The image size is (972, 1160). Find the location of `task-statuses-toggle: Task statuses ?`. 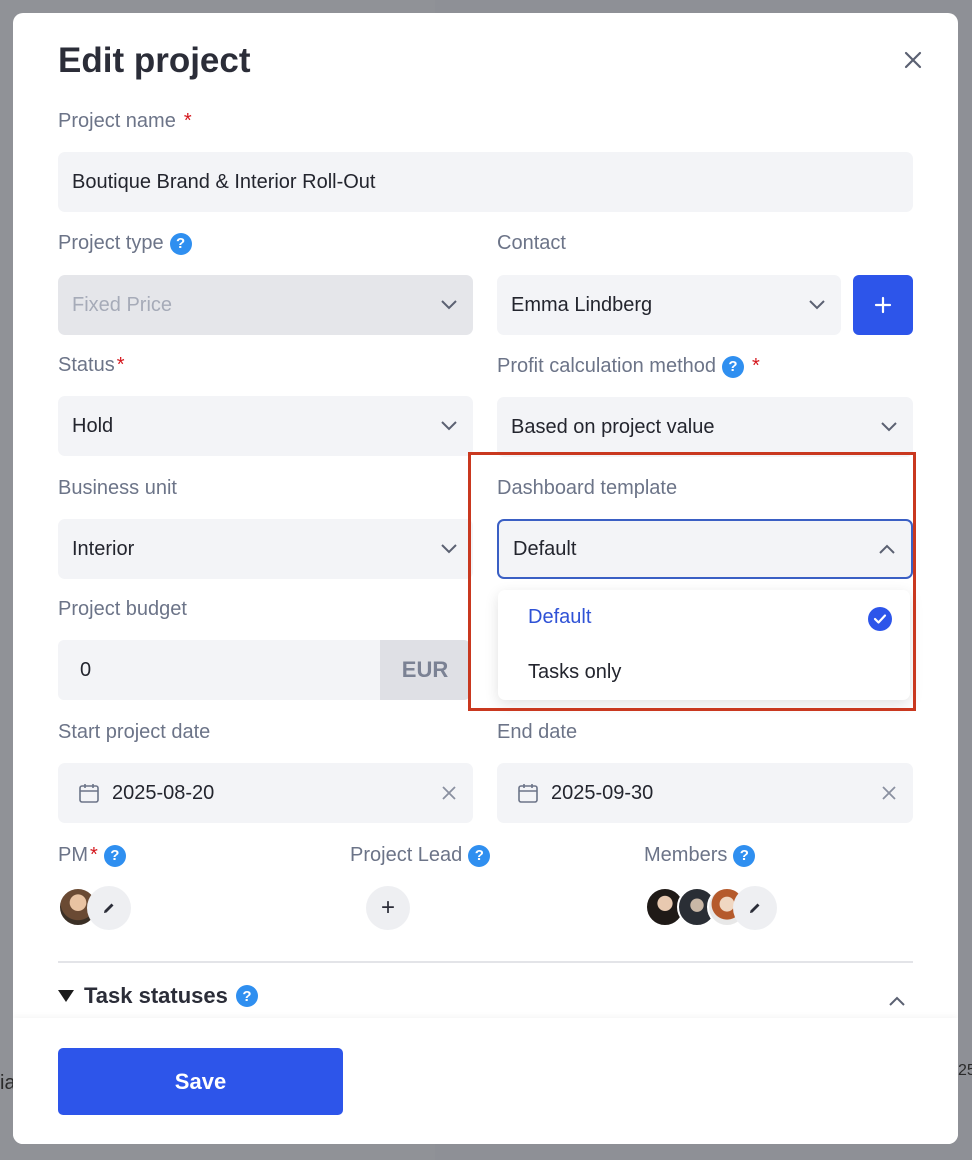

task-statuses-toggle: Task statuses ? is located at coordinates (158, 996).